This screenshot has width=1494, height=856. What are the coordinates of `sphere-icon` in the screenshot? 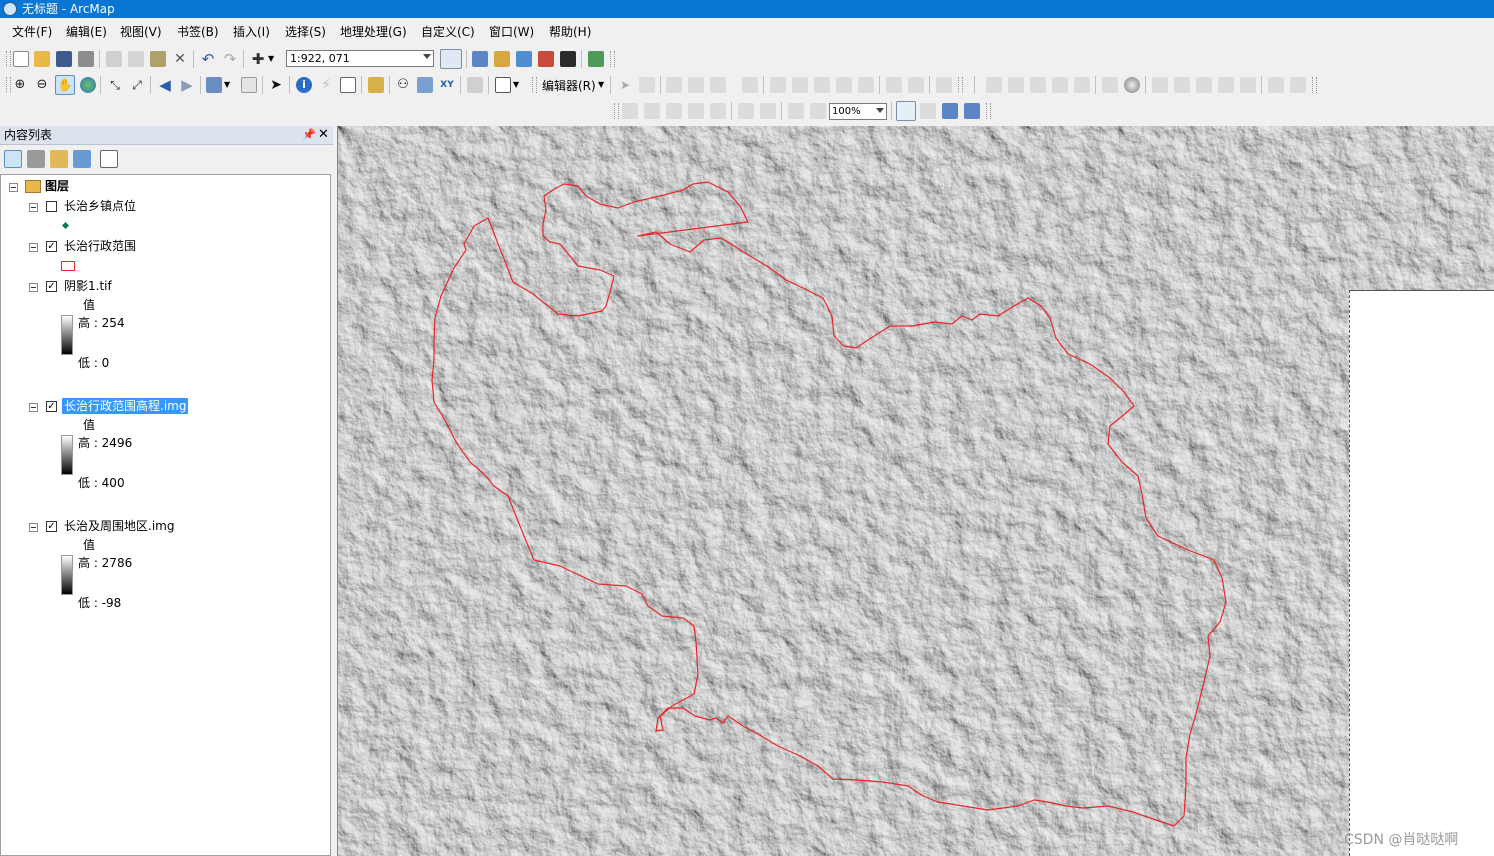 It's located at (1132, 85).